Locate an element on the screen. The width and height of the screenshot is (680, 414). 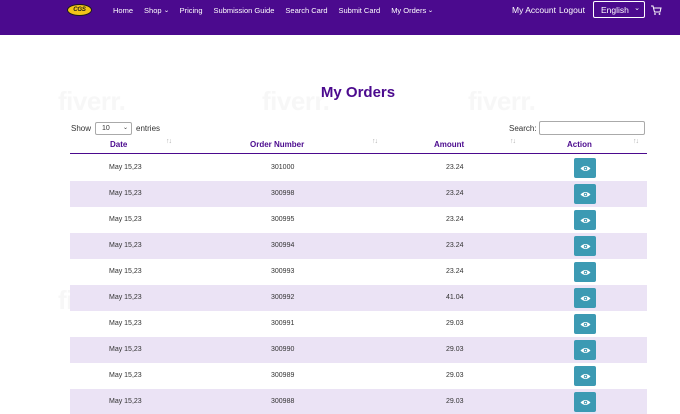
order-number: 300991 is located at coordinates (283, 323).